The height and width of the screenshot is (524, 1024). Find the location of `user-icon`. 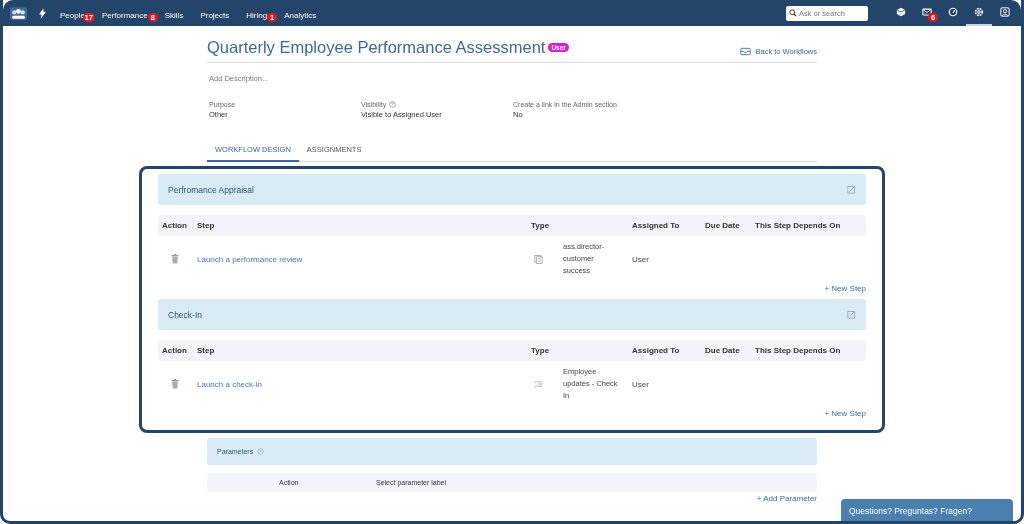

user-icon is located at coordinates (1005, 12).